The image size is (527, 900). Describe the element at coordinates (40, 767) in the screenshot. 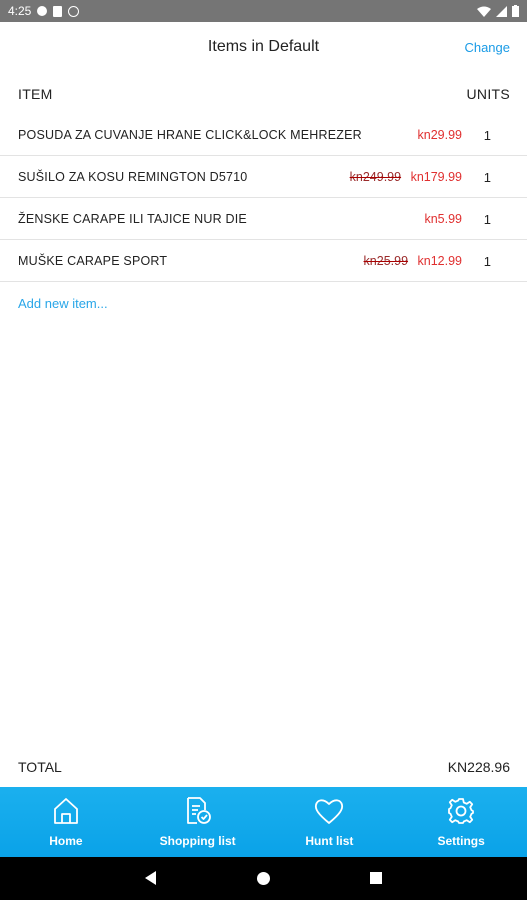

I see `total-label: TOTAL` at that location.